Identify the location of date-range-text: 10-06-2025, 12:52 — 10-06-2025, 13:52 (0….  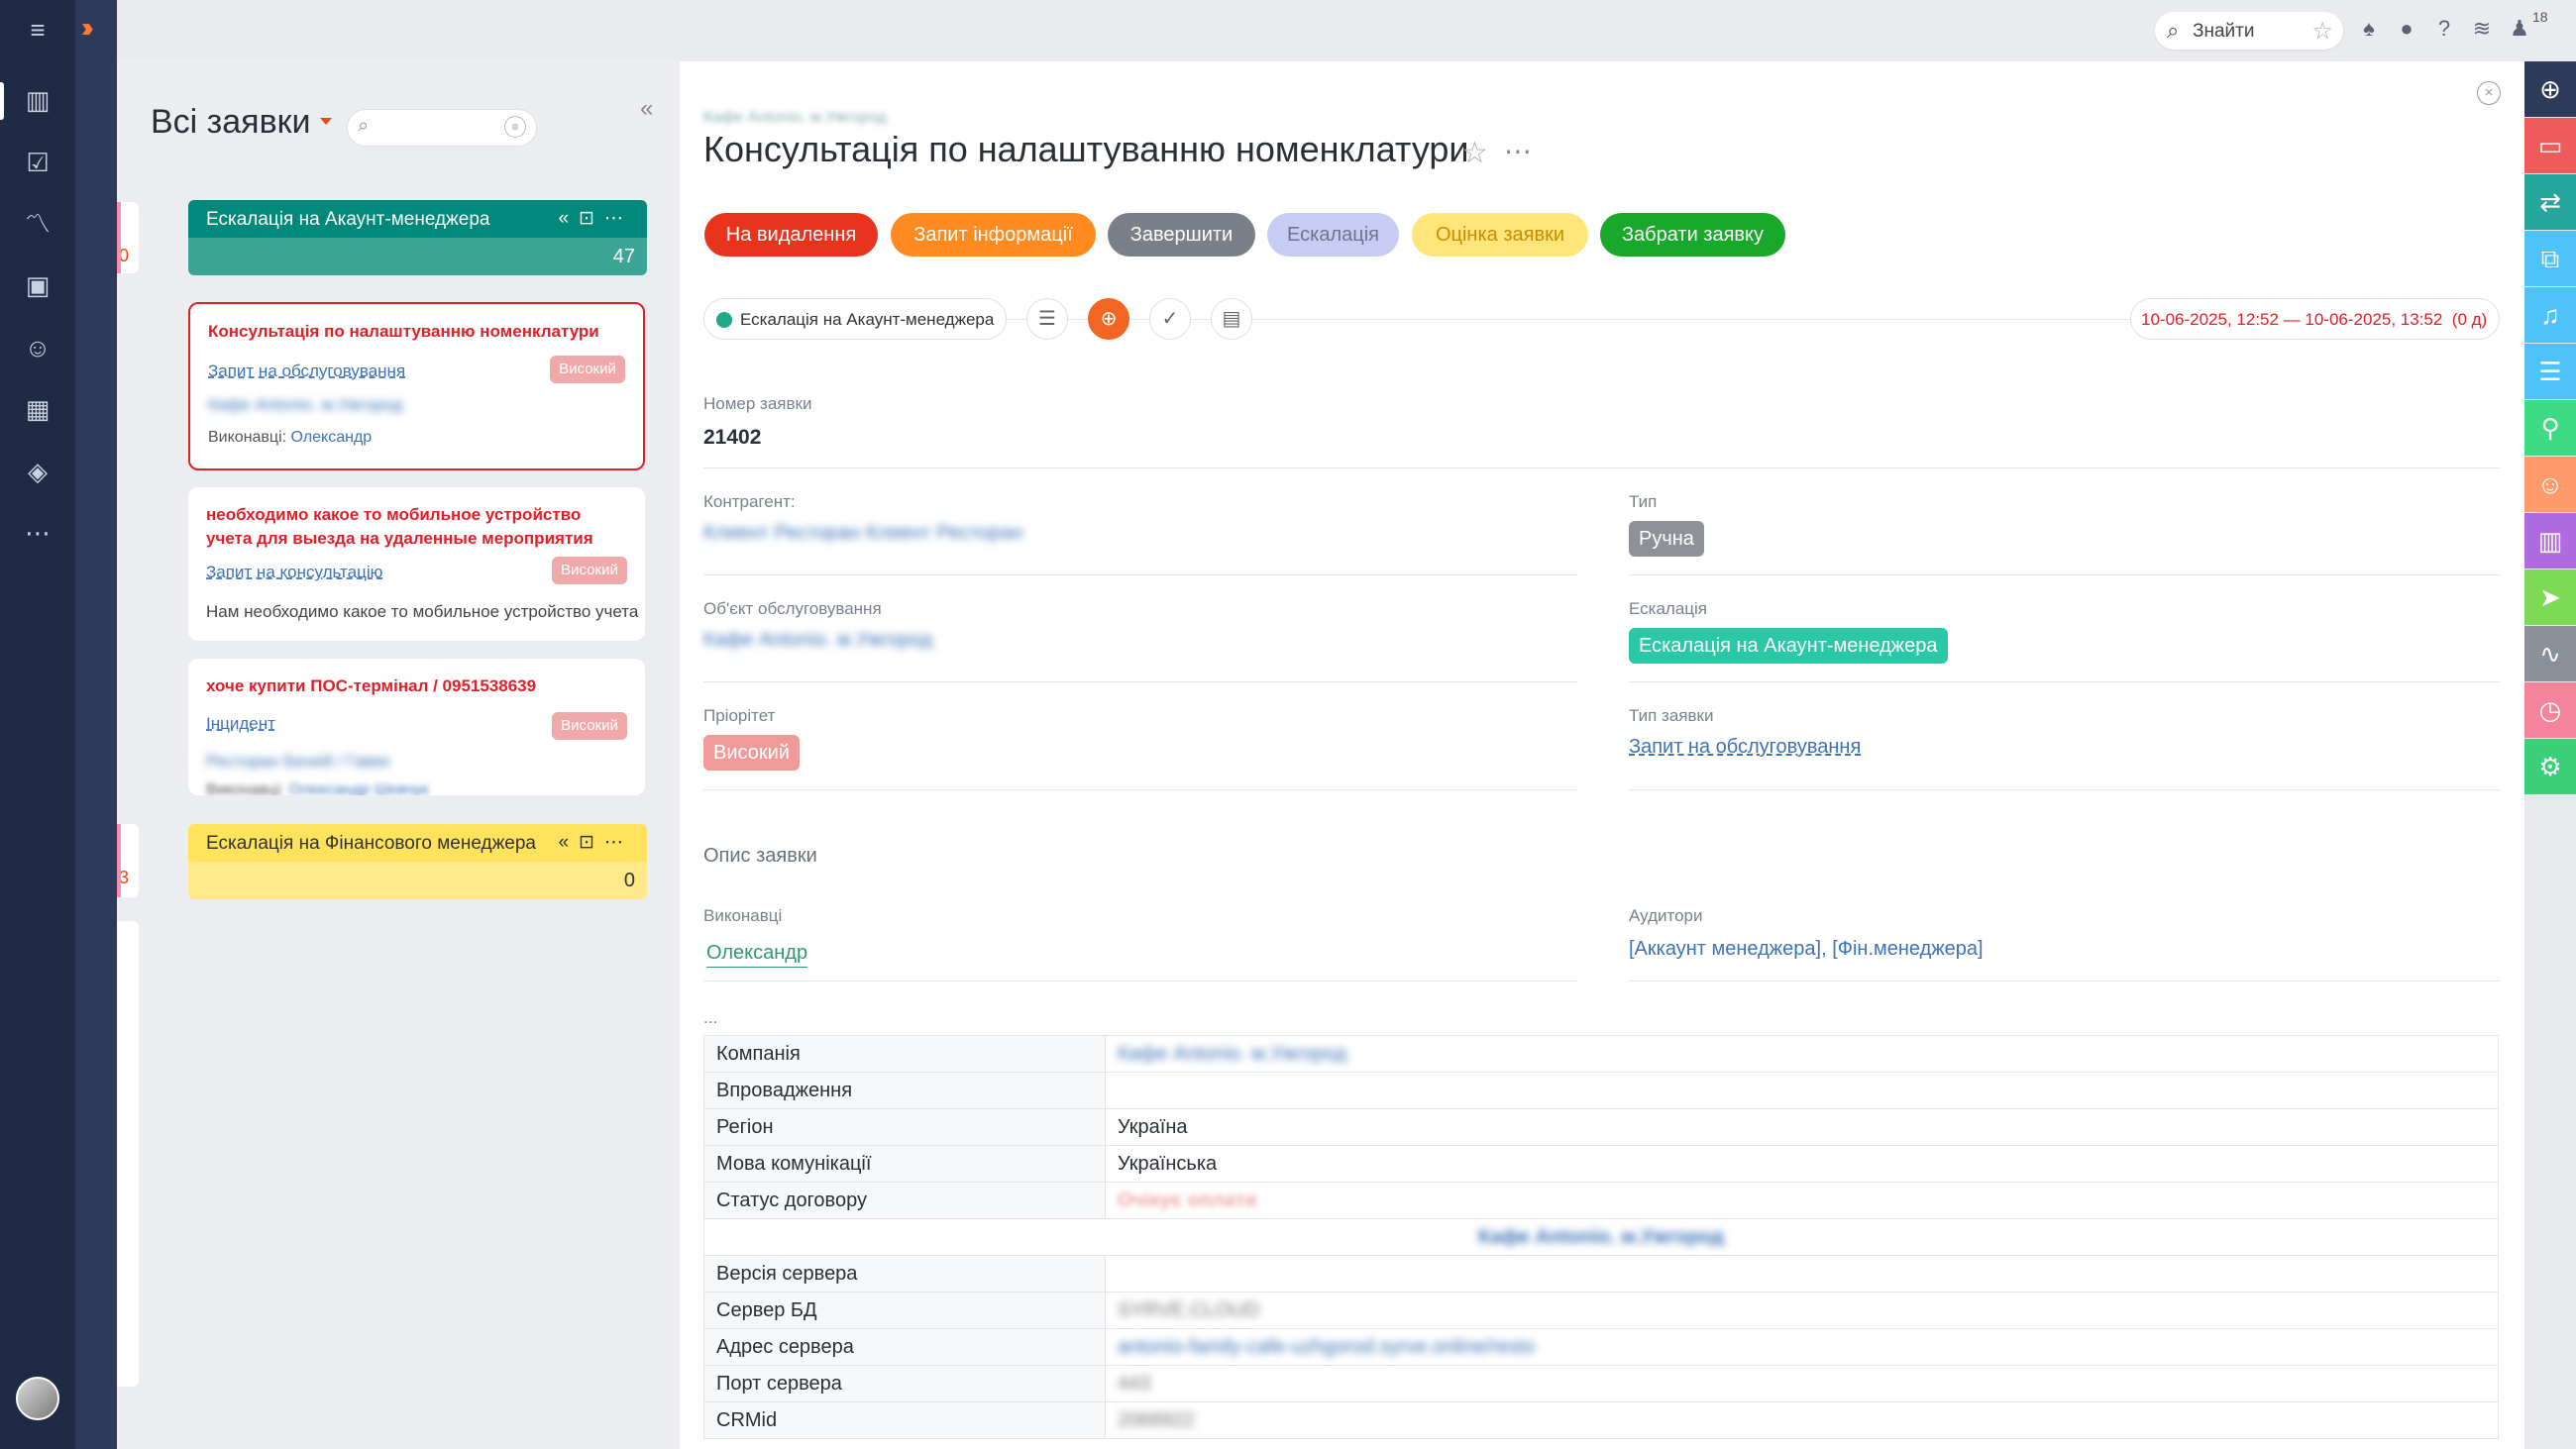
(2314, 320).